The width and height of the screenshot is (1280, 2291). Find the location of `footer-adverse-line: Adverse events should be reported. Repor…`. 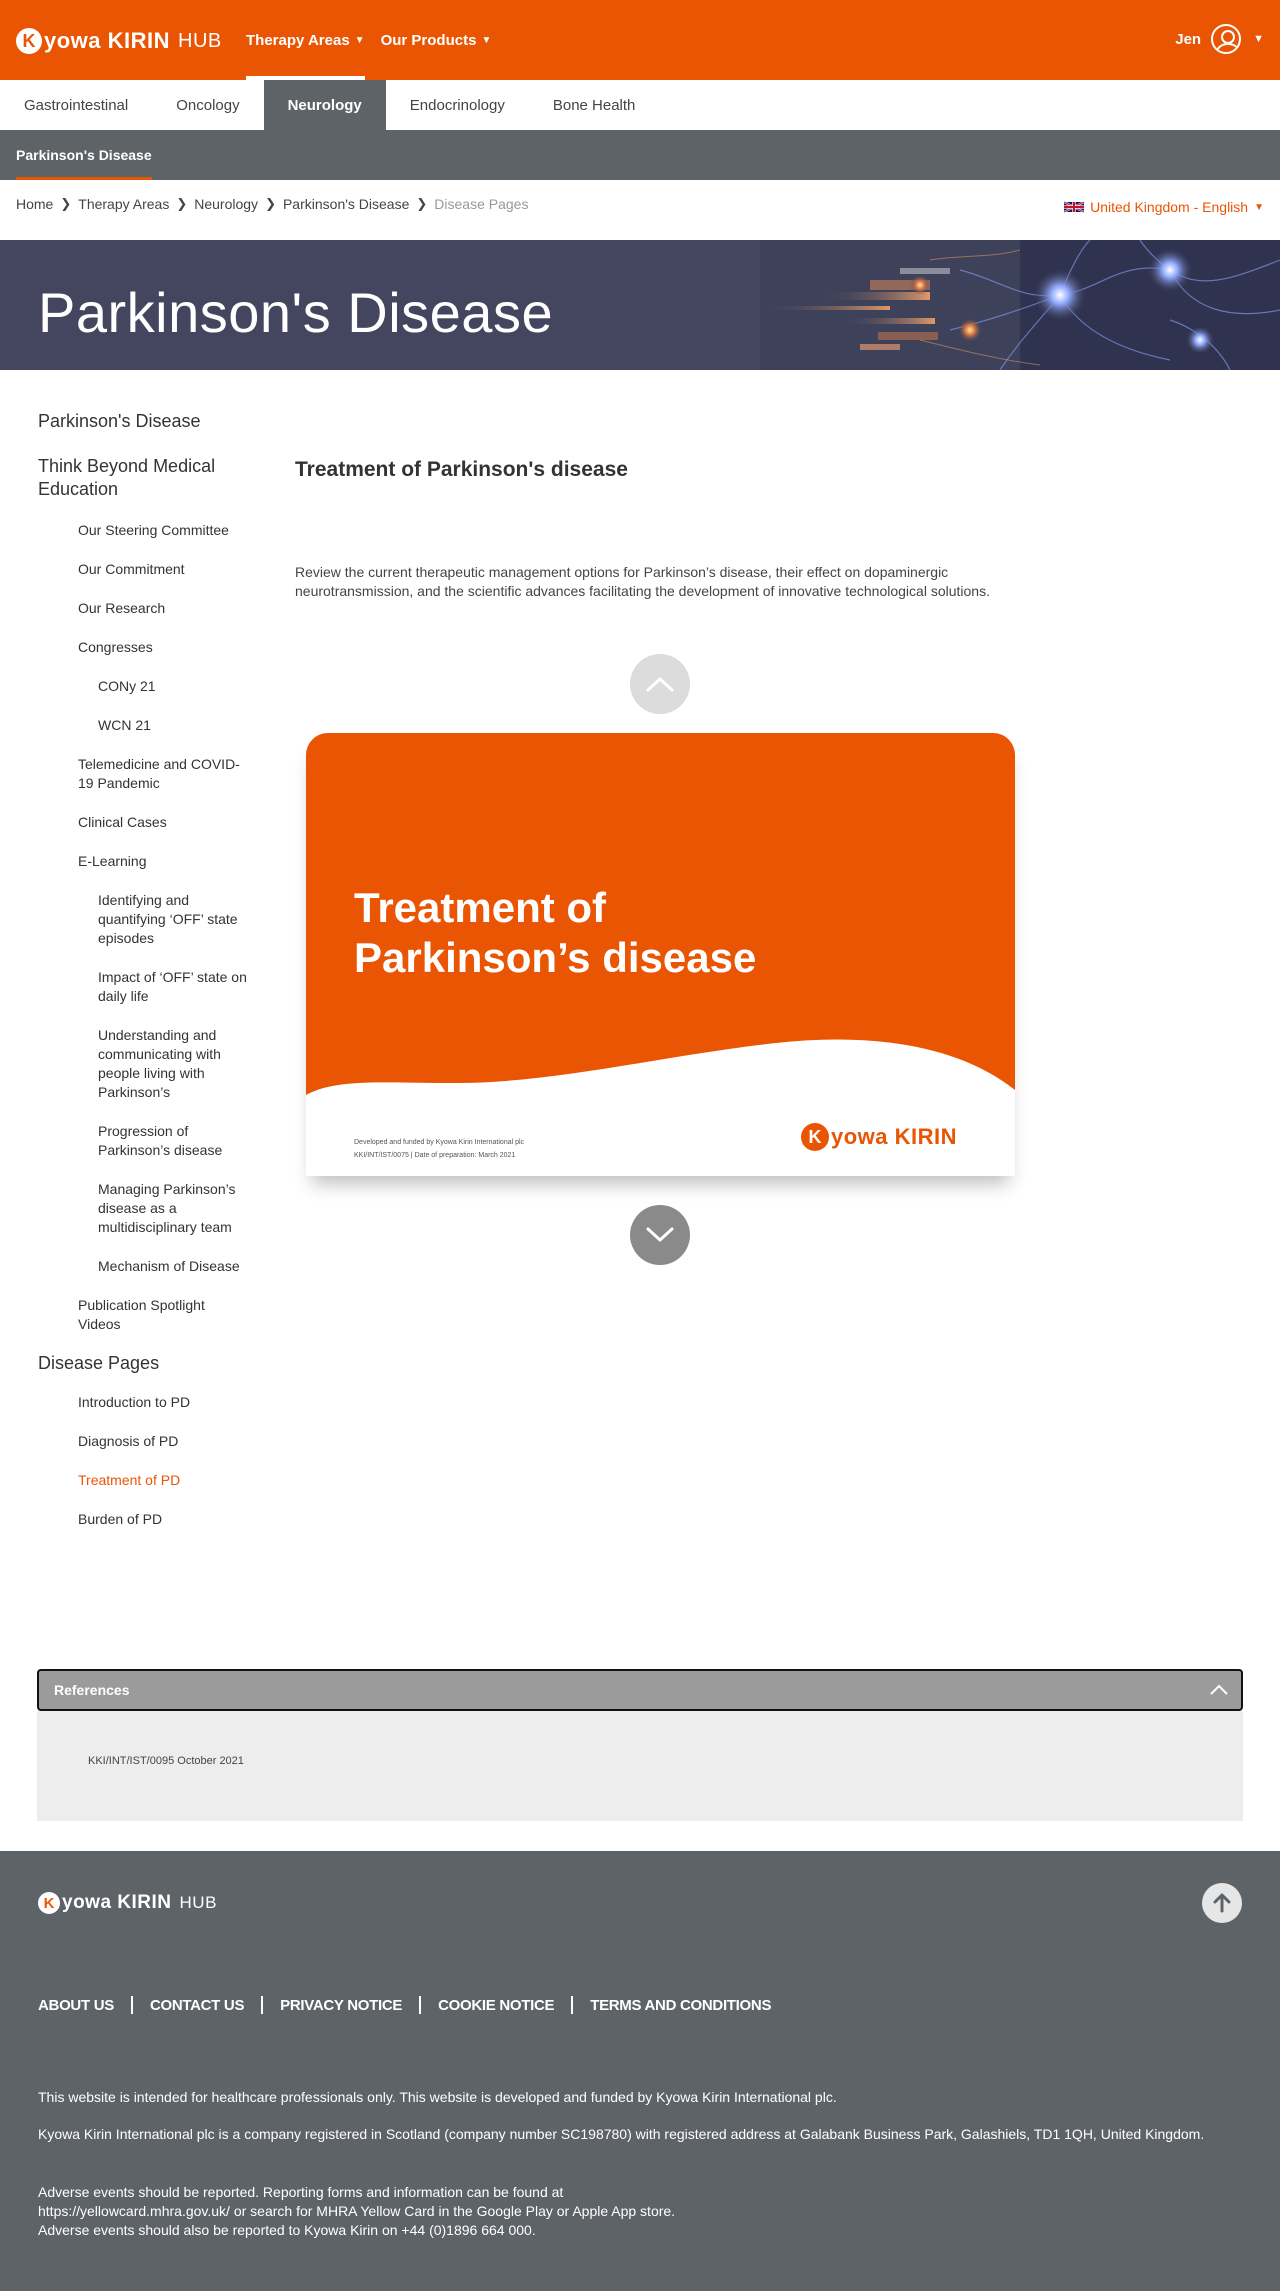

footer-adverse-line: Adverse events should be reported. Repor… is located at coordinates (301, 2192).